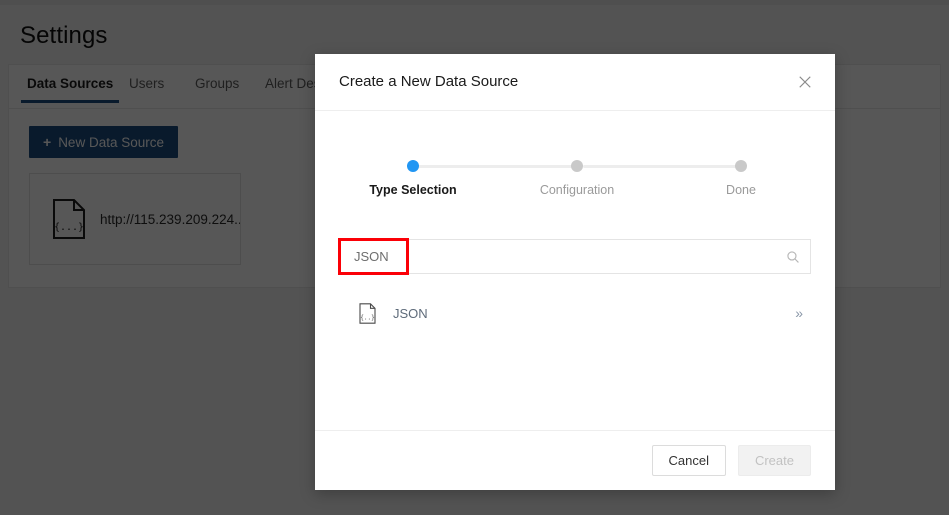 This screenshot has width=949, height=515. What do you see at coordinates (410, 313) in the screenshot?
I see `type-result-label: JSON` at bounding box center [410, 313].